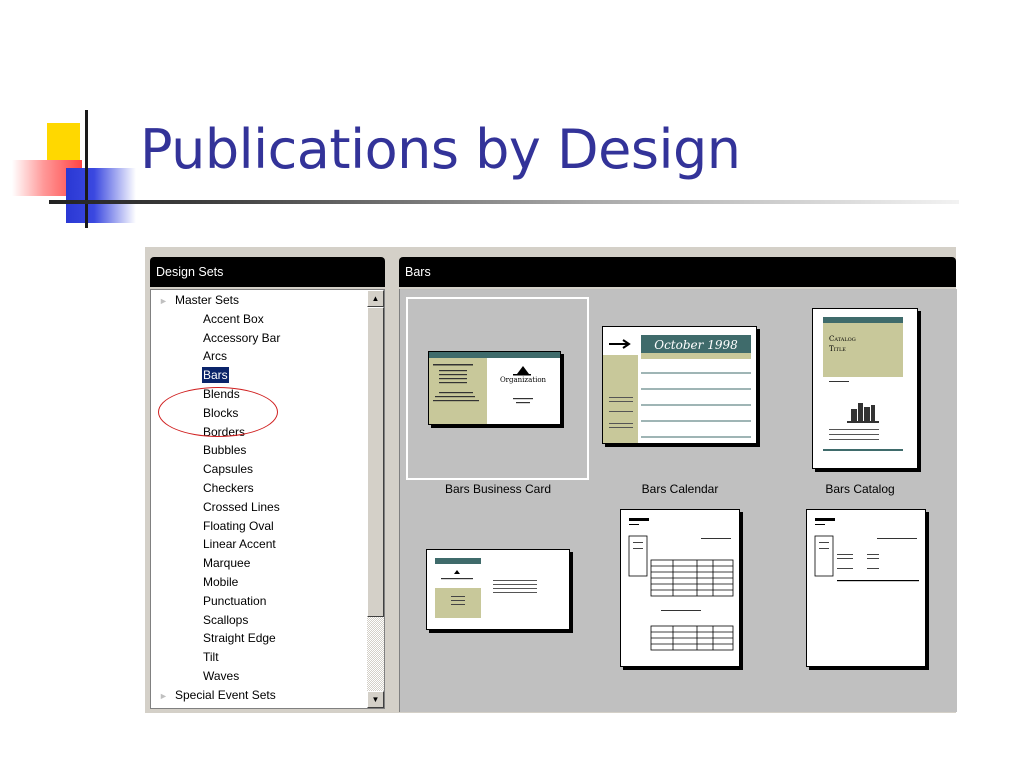 This screenshot has height=768, width=1024. What do you see at coordinates (86, 169) in the screenshot?
I see `decor-vertical-line` at bounding box center [86, 169].